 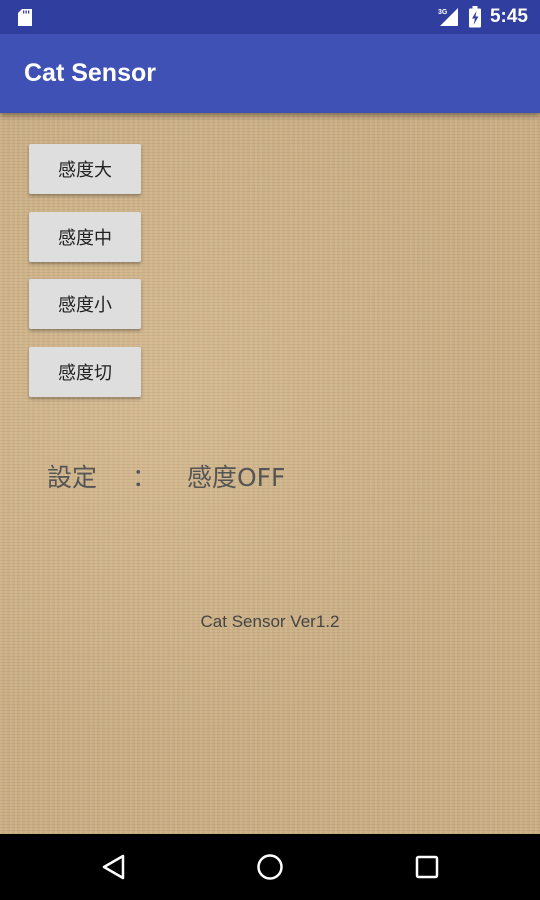 What do you see at coordinates (508, 16) in the screenshot?
I see `status-clock: 5:45` at bounding box center [508, 16].